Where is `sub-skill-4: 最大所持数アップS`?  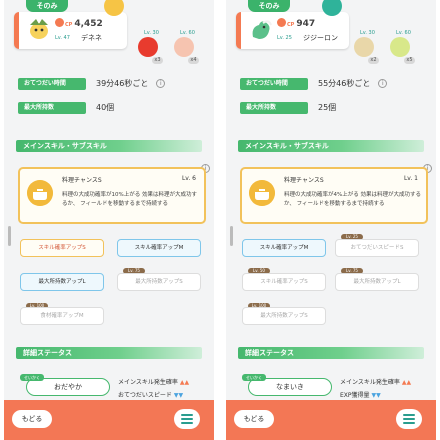
sub-skill-4: 最大所持数アップS is located at coordinates (159, 282).